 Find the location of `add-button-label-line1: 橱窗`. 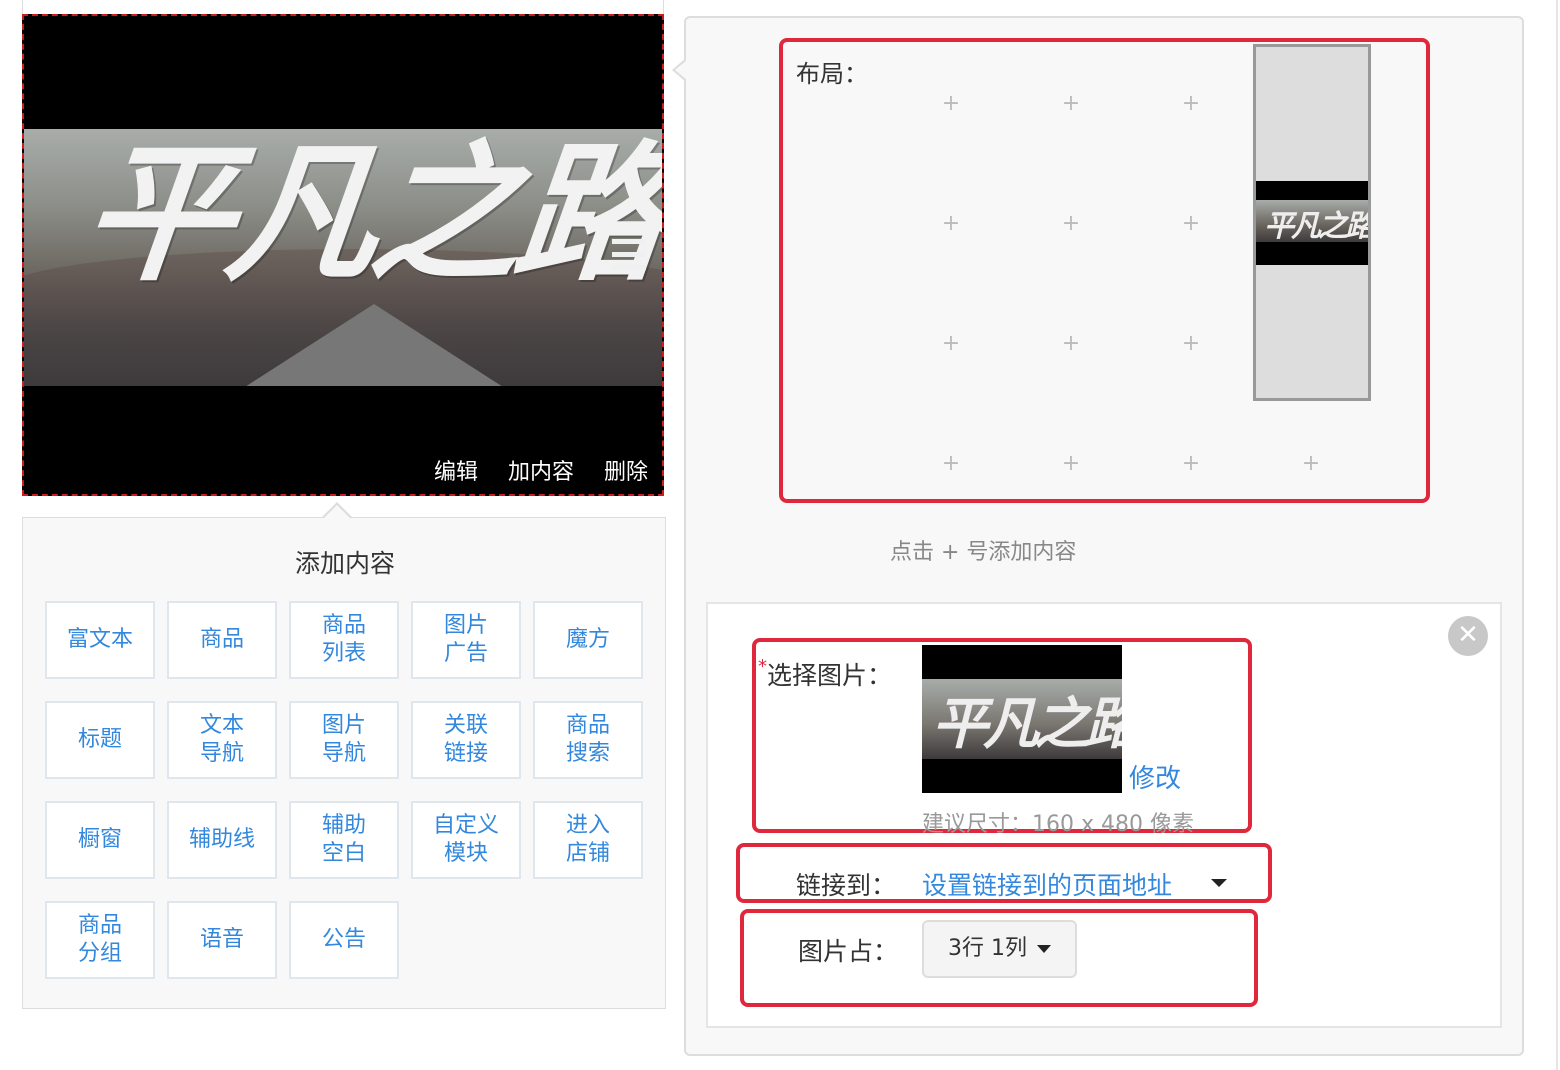

add-button-label-line1: 橱窗 is located at coordinates (99, 839).